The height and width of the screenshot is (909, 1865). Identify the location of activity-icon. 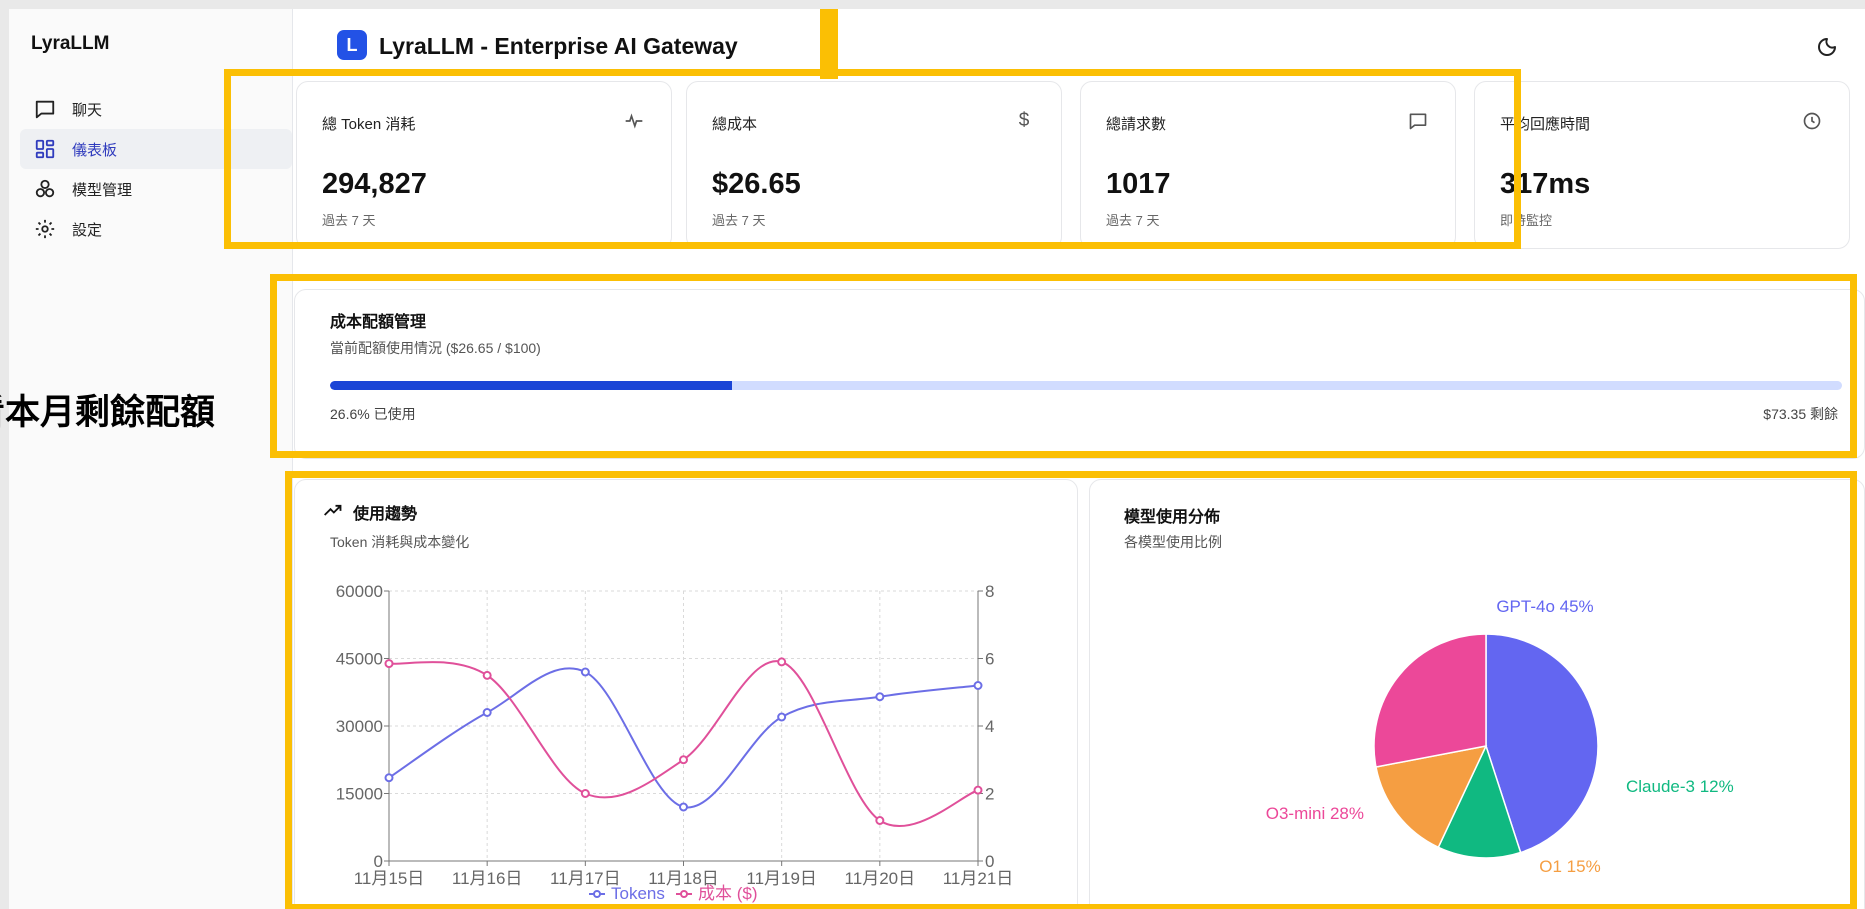
(634, 121).